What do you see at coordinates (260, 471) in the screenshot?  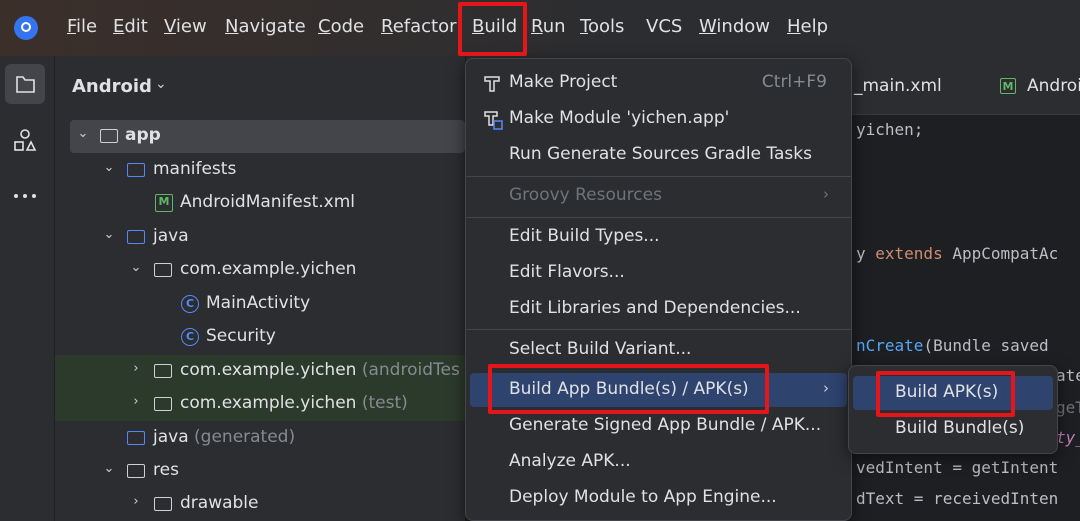 I see `tree-node-res: ⌄ res` at bounding box center [260, 471].